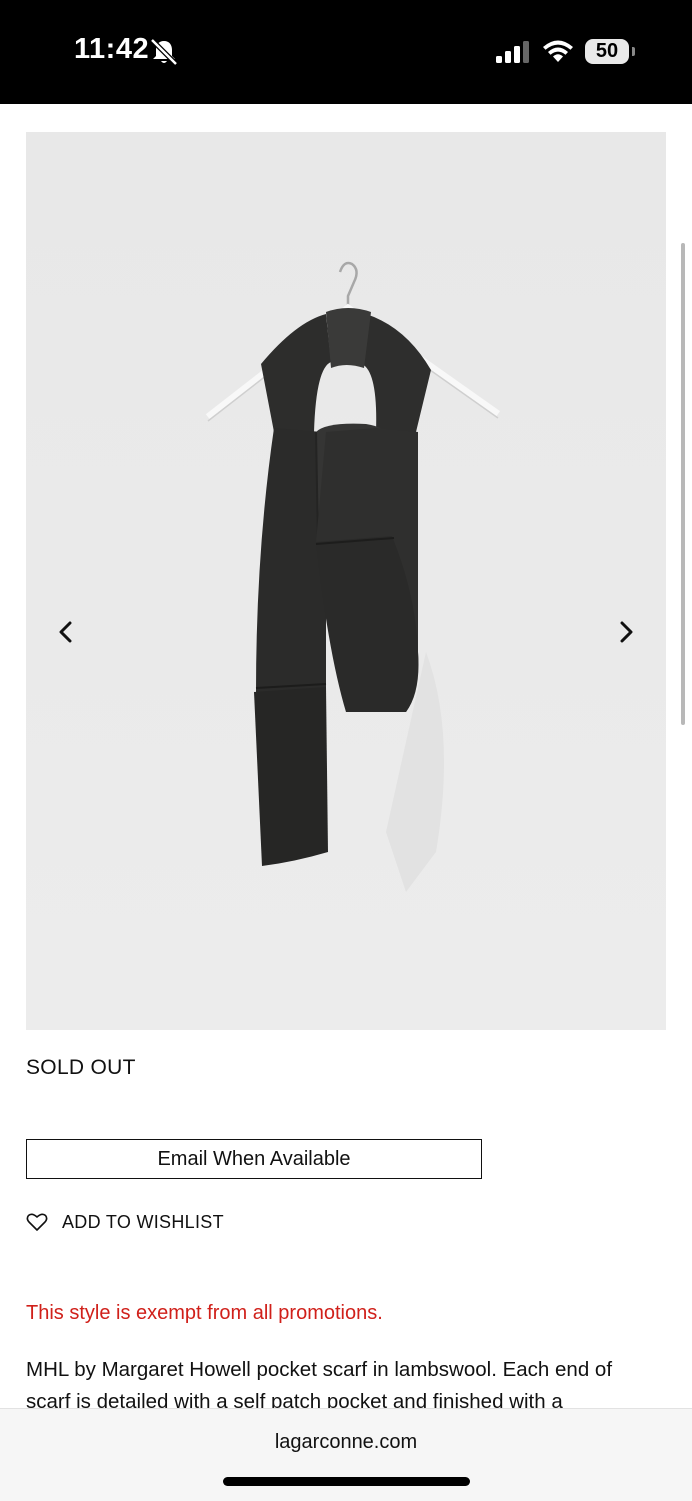 This screenshot has width=692, height=1501. What do you see at coordinates (164, 52) in the screenshot?
I see `bell-slash-icon` at bounding box center [164, 52].